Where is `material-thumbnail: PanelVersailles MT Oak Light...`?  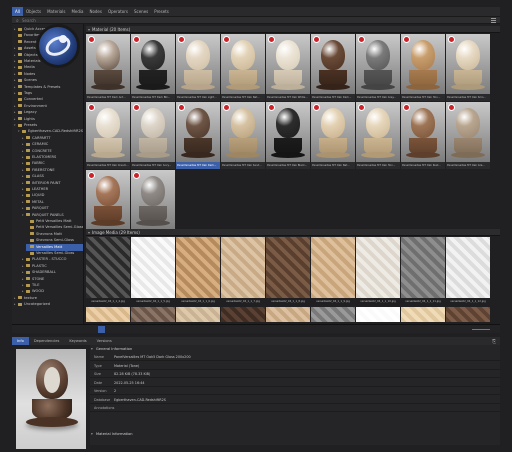 material-thumbnail: PanelVersailles MT Oak Light... is located at coordinates (198, 67).